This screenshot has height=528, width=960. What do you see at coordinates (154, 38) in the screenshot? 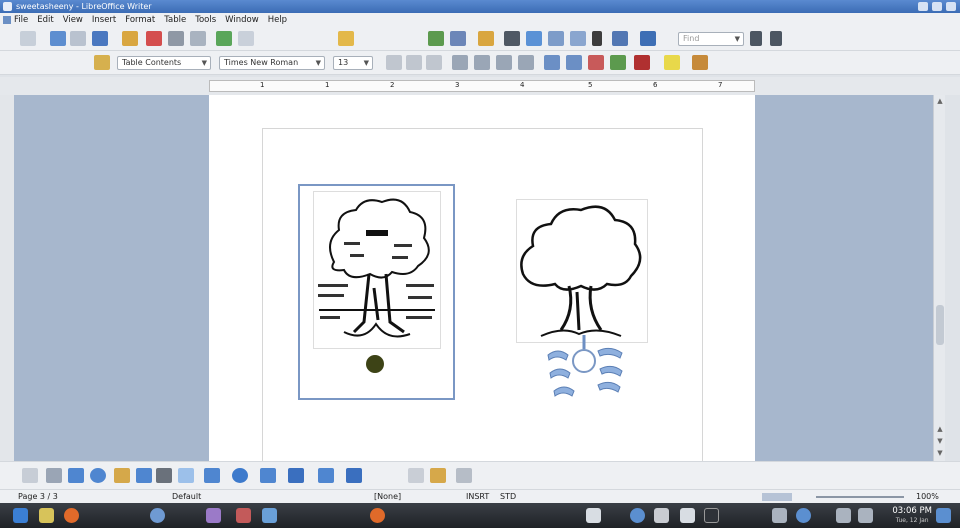
I see `export-pdf-icon` at bounding box center [154, 38].